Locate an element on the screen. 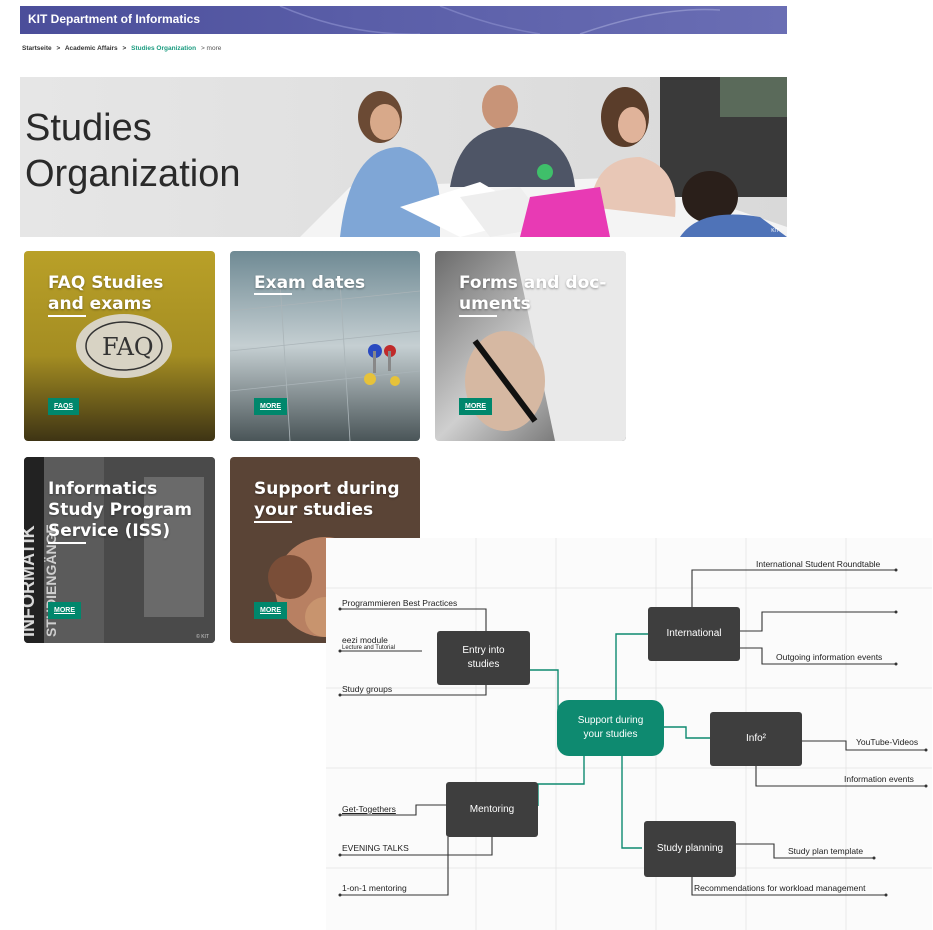 The height and width of the screenshot is (930, 933). node-center-line2: your studies is located at coordinates (610, 734).